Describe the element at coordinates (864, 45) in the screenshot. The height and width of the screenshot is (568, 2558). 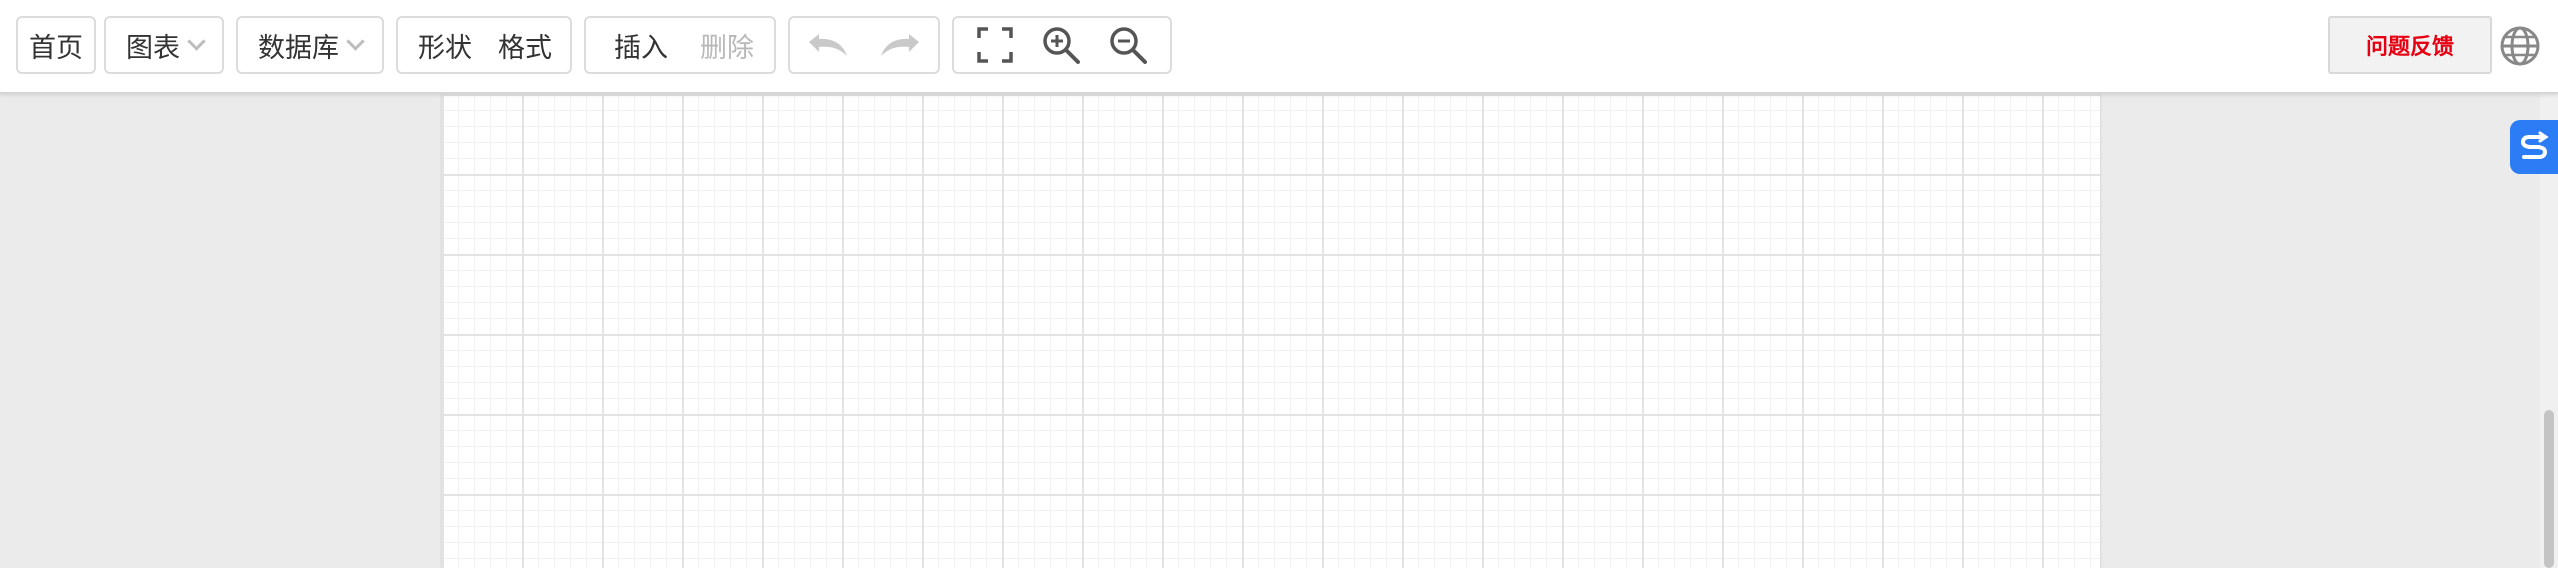
I see `history-group` at that location.